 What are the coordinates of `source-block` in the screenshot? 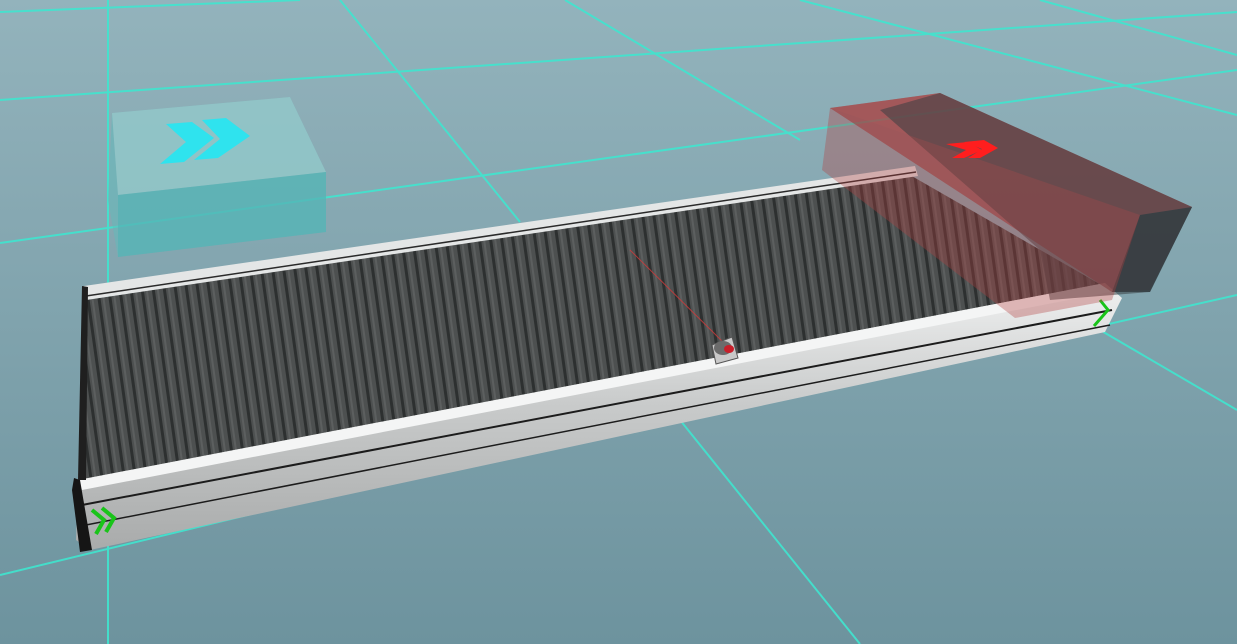 It's located at (217, 177).